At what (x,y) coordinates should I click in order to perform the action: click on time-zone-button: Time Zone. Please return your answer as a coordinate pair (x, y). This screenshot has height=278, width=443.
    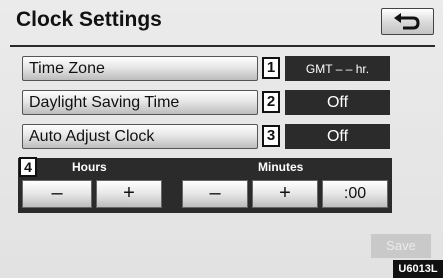
    Looking at the image, I should click on (140, 68).